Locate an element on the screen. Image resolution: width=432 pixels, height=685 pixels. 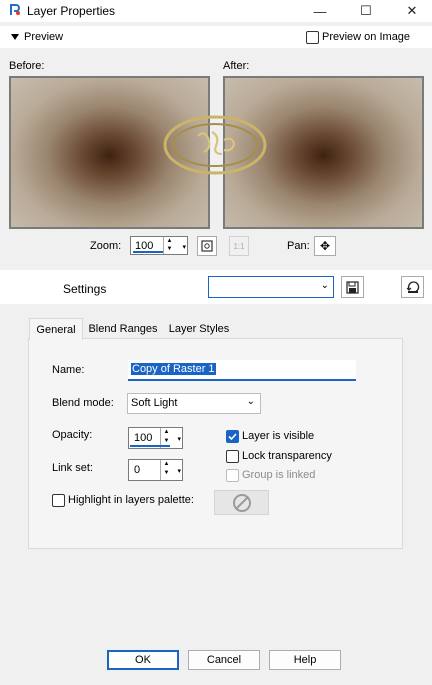
preview-on-image-label: Preview on Image is located at coordinates (366, 37).